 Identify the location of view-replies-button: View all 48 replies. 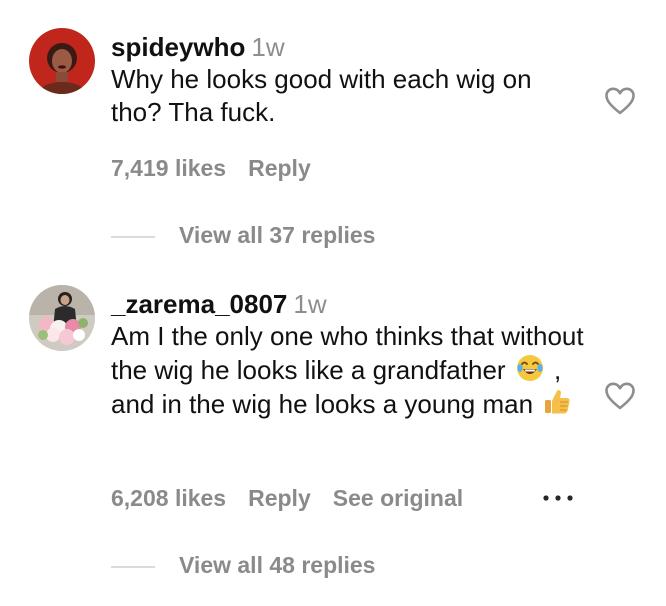
(243, 565).